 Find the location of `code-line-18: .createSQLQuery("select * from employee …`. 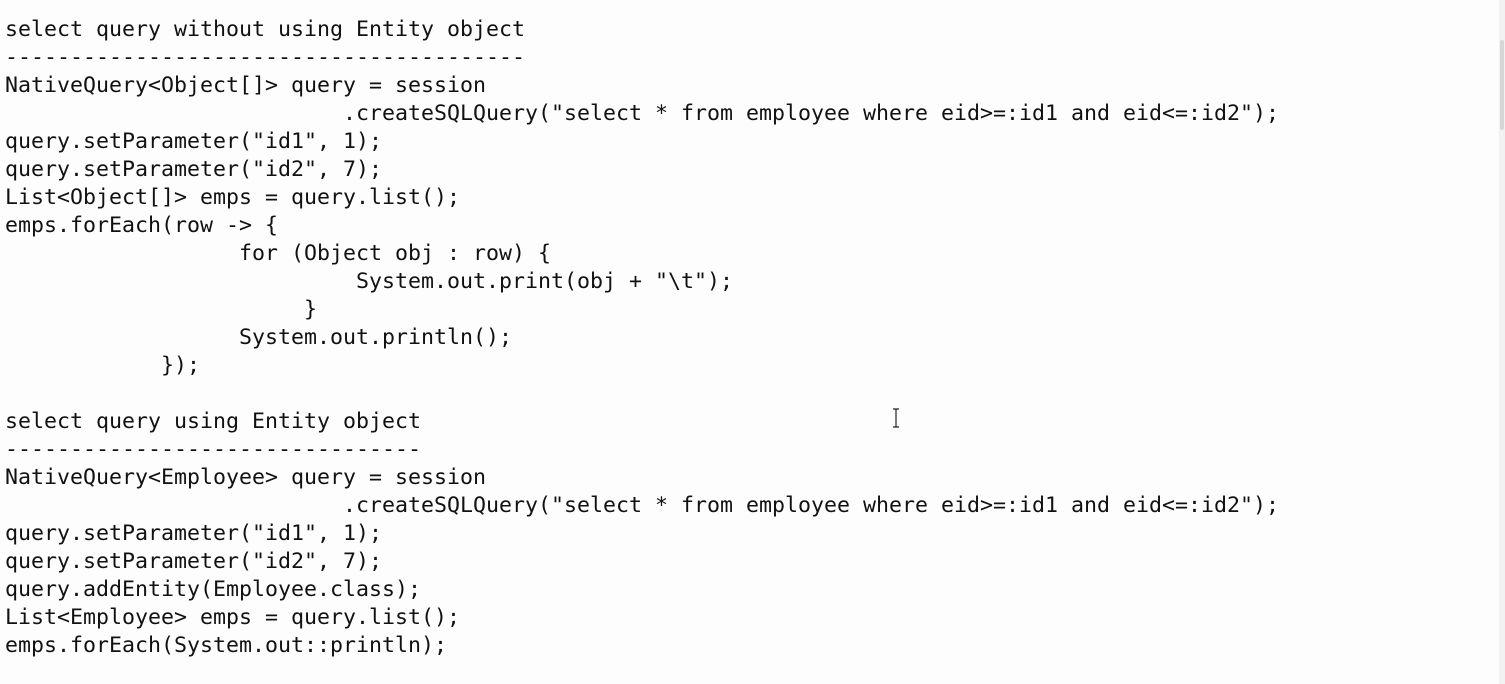

code-line-18: .createSQLQuery("select * from employee … is located at coordinates (642, 506).